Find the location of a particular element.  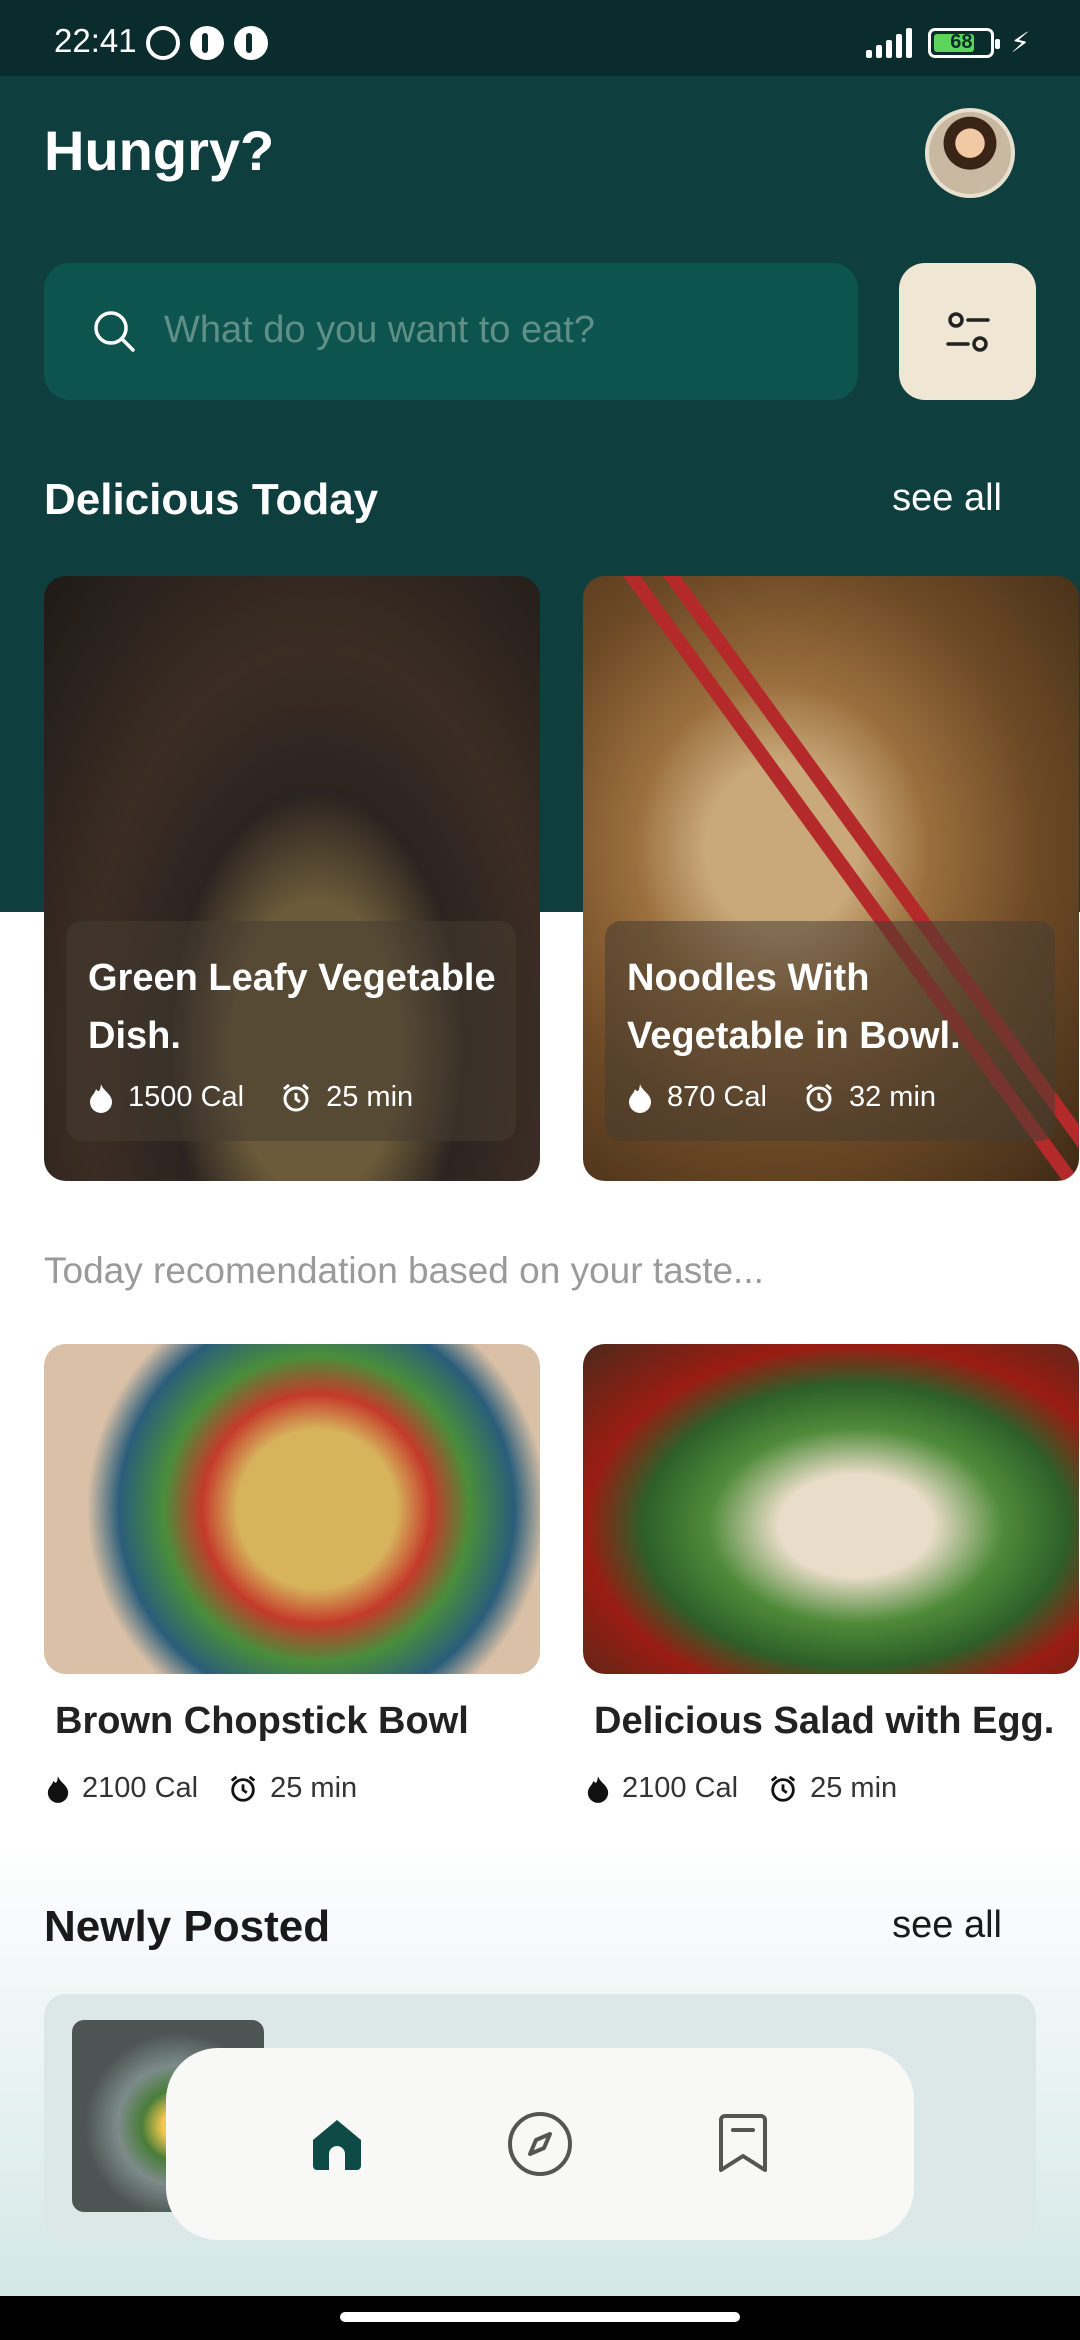

battery-level: 68 is located at coordinates (961, 42).